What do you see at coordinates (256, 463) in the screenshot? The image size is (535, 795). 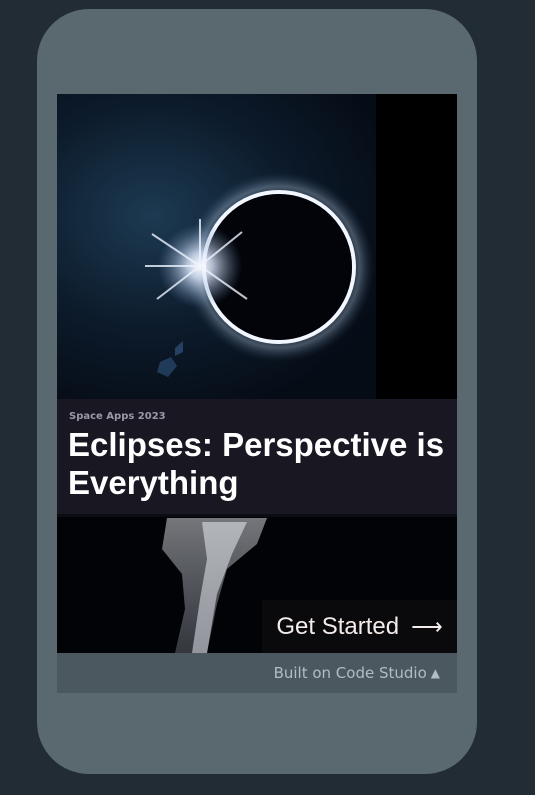 I see `page-title: Eclipses: Perspective is Everything` at bounding box center [256, 463].